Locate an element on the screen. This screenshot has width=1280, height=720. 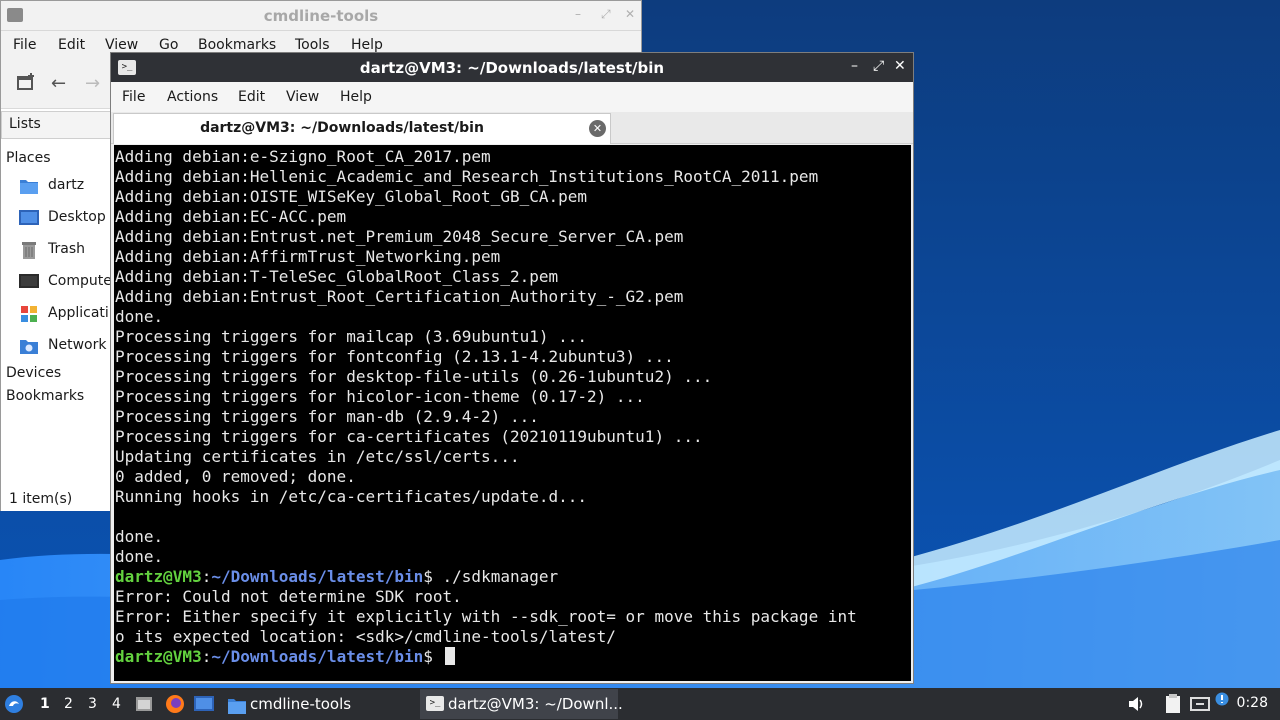
sidebar-item-applications: Applicati is located at coordinates (69, 314).